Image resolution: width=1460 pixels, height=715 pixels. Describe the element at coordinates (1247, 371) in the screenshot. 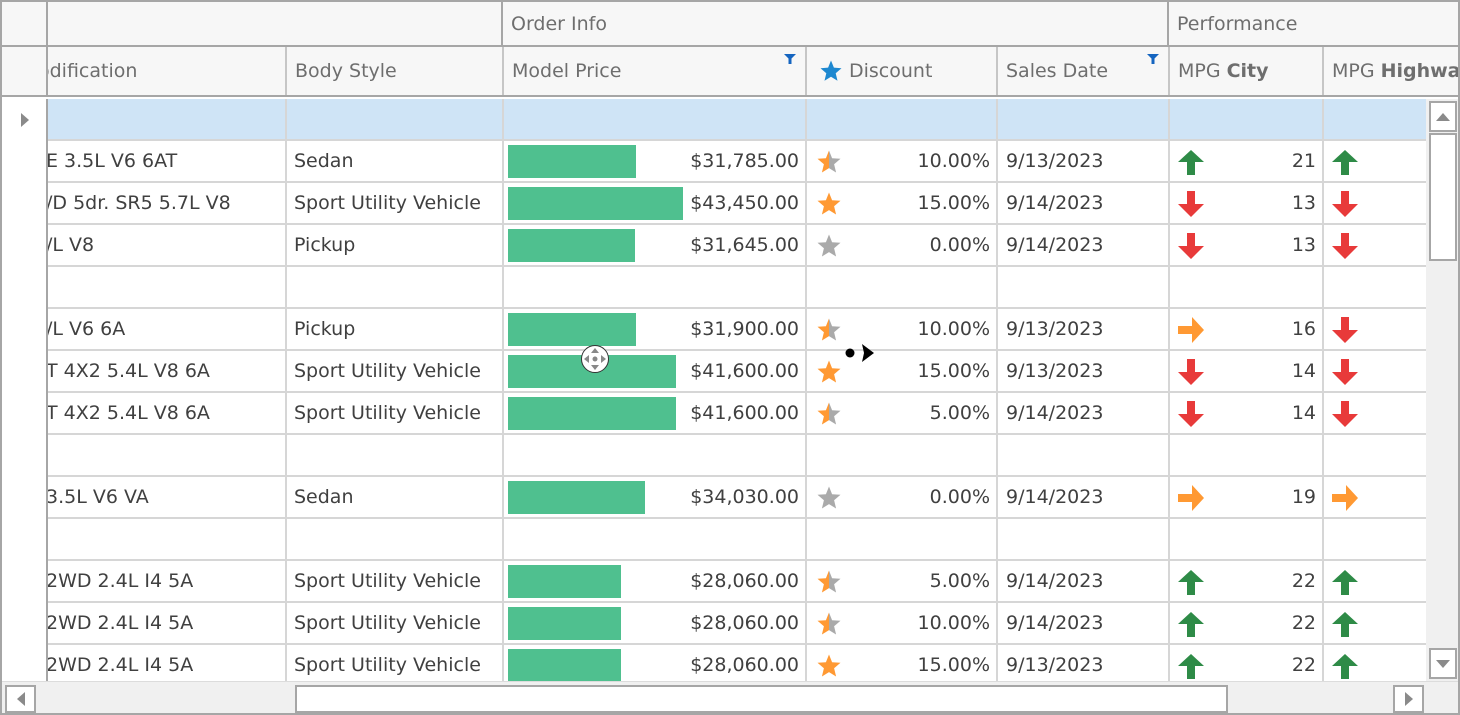

I see `cell-mpg-city: 14` at that location.